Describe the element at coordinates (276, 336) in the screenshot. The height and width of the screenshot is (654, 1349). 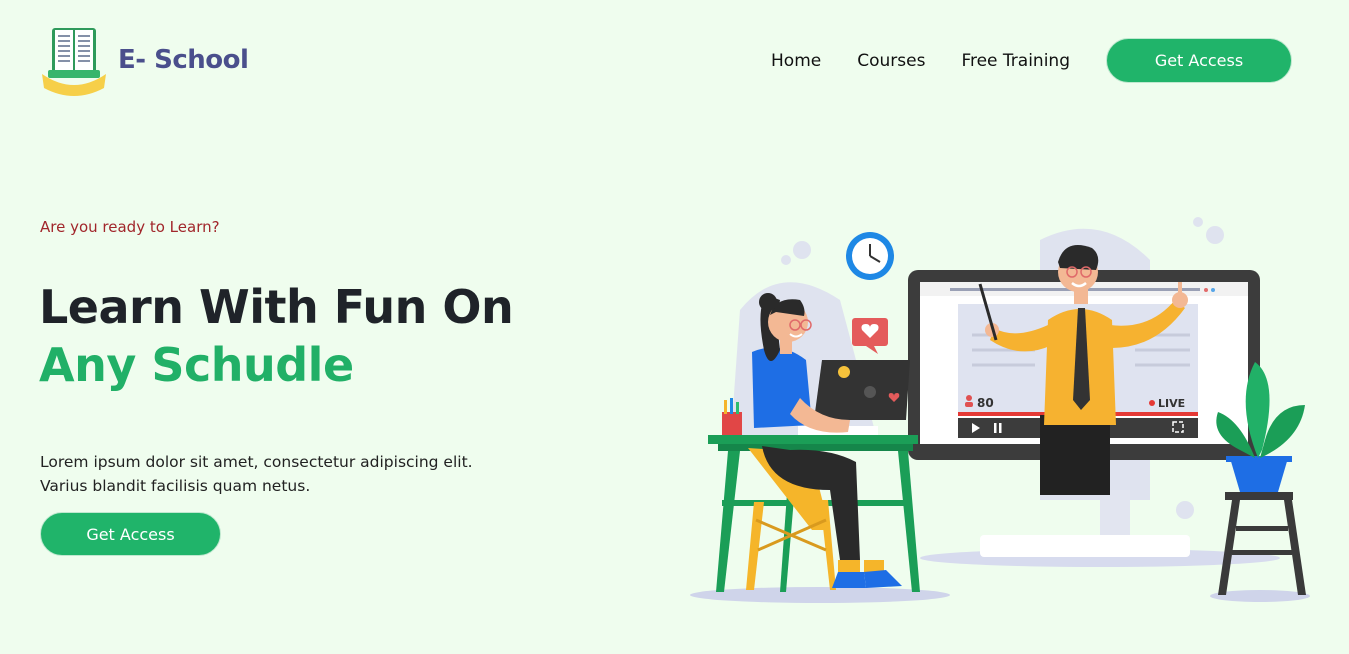
I see `hero-headline: Learn With Fun On Any Schudle` at that location.